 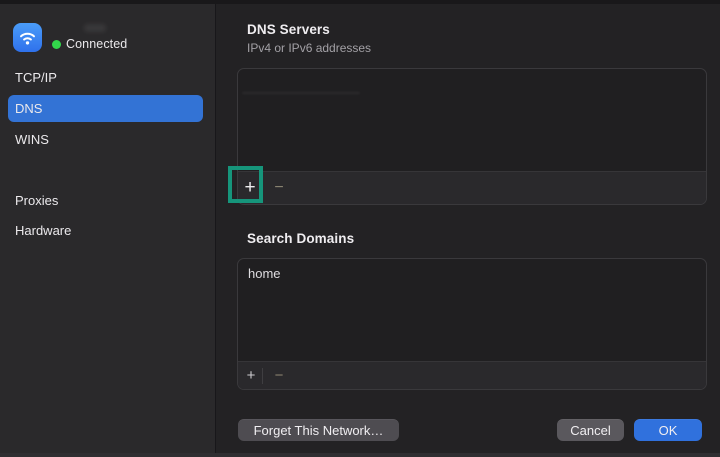 What do you see at coordinates (309, 48) in the screenshot?
I see `dns-servers-subtitle: IPv4 or IPv6 addresses` at bounding box center [309, 48].